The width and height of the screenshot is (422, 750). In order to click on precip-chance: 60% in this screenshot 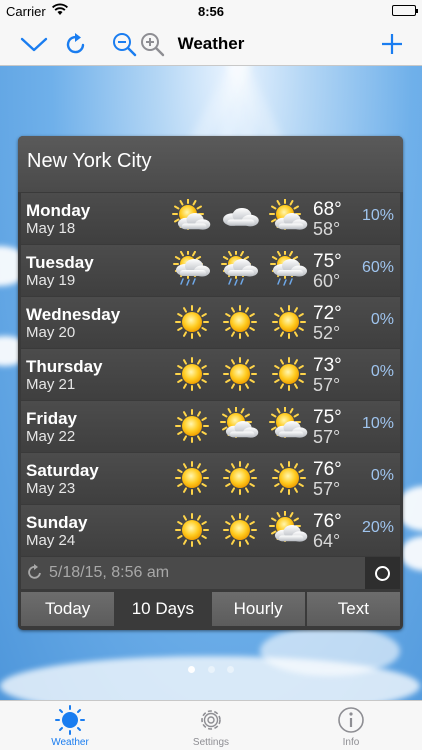, I will do `click(377, 267)`.